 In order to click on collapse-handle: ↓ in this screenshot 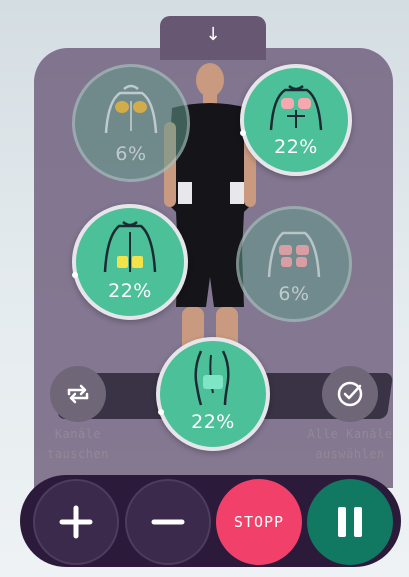, I will do `click(213, 38)`.